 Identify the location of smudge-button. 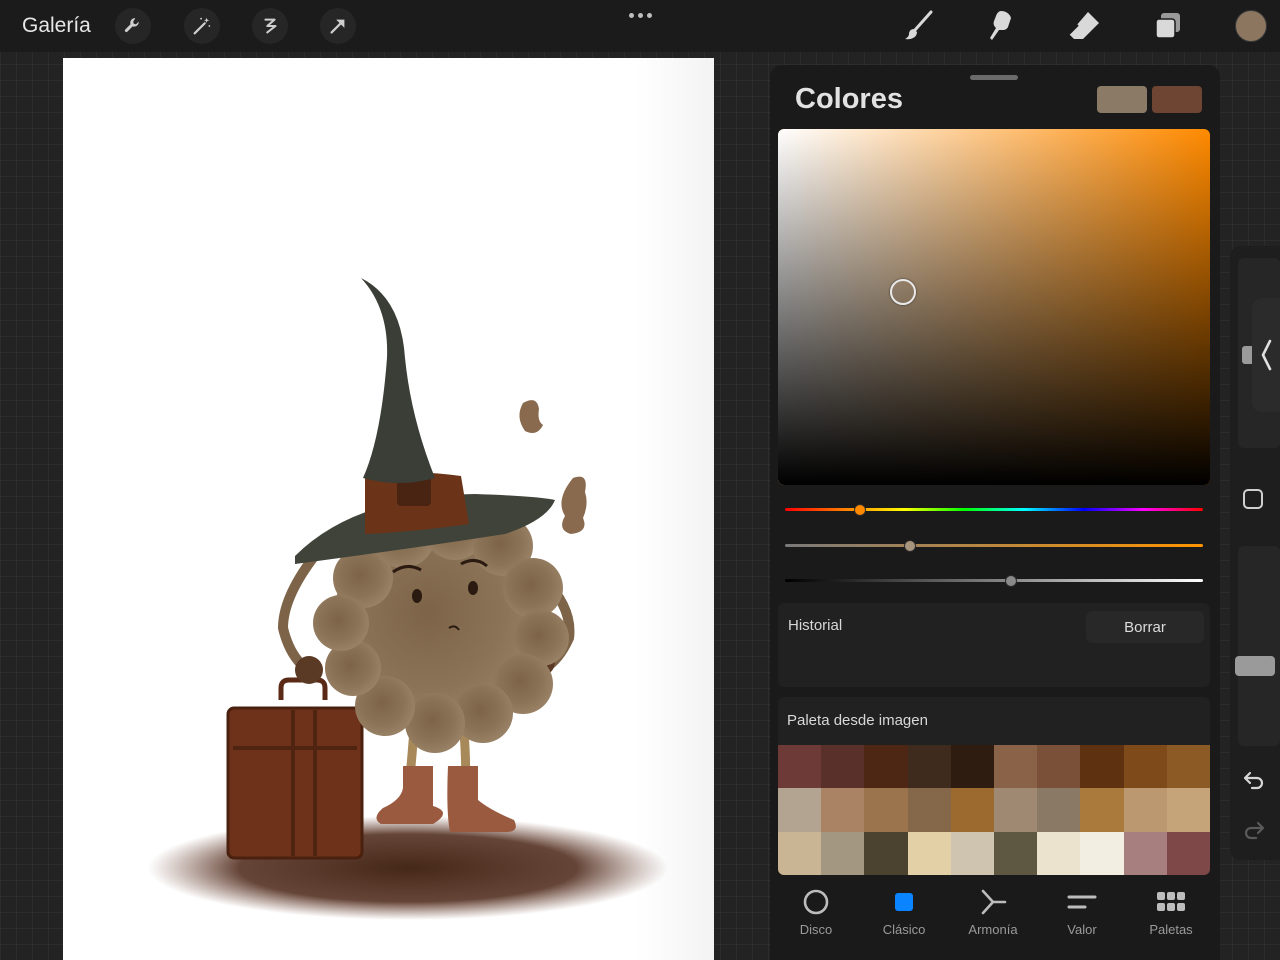
(1001, 26).